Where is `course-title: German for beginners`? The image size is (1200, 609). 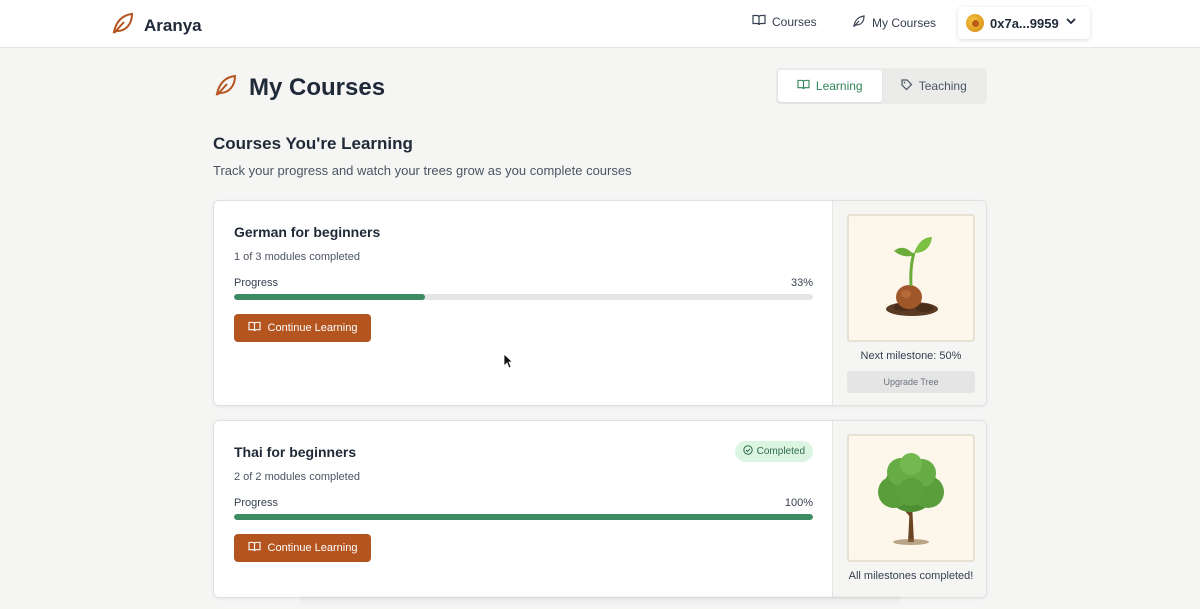
course-title: German for beginners is located at coordinates (307, 232).